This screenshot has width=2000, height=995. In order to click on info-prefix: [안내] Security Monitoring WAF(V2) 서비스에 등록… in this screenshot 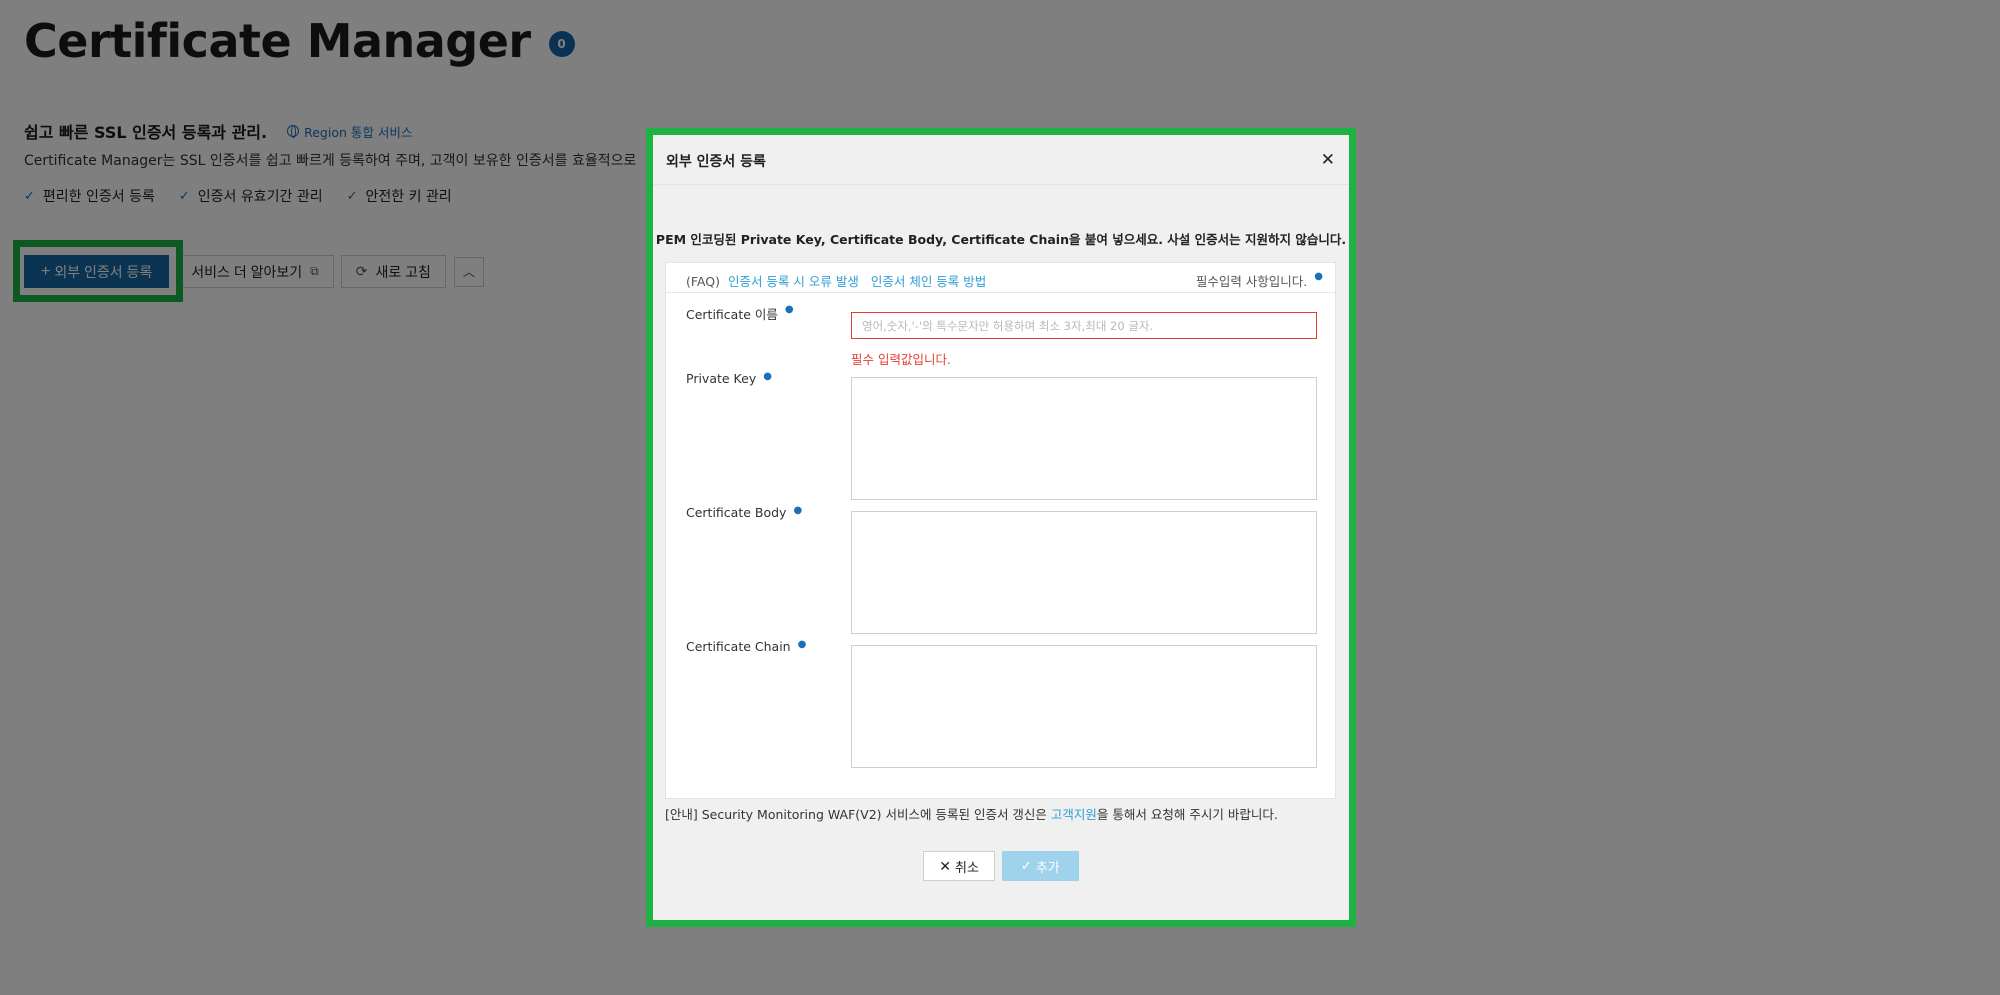, I will do `click(858, 814)`.